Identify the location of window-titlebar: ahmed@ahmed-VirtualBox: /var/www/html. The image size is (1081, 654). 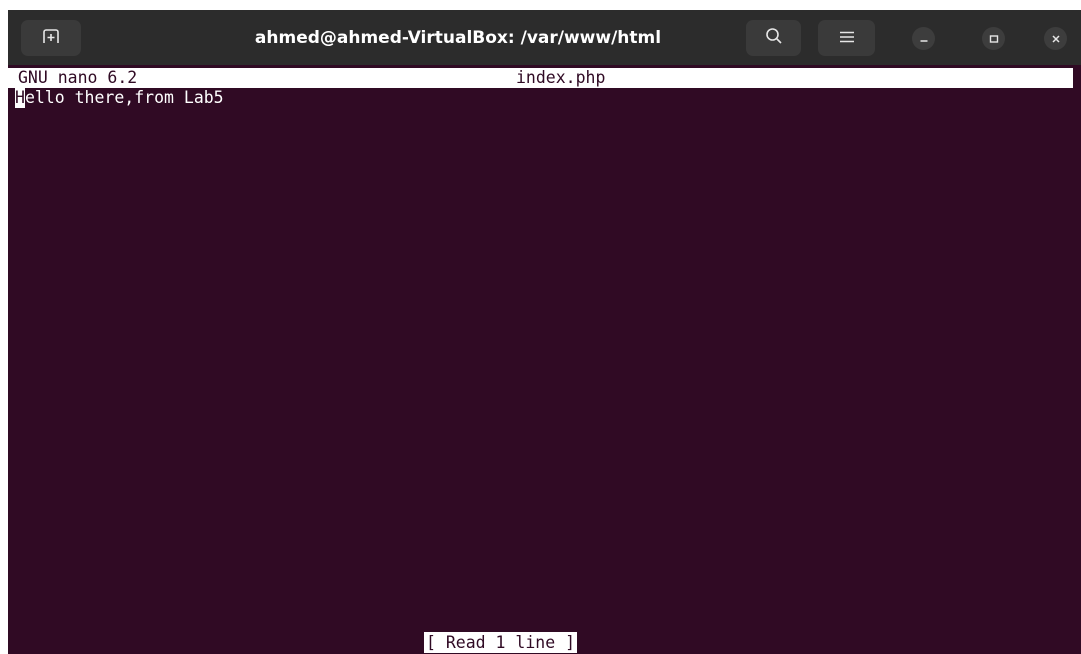
(544, 37).